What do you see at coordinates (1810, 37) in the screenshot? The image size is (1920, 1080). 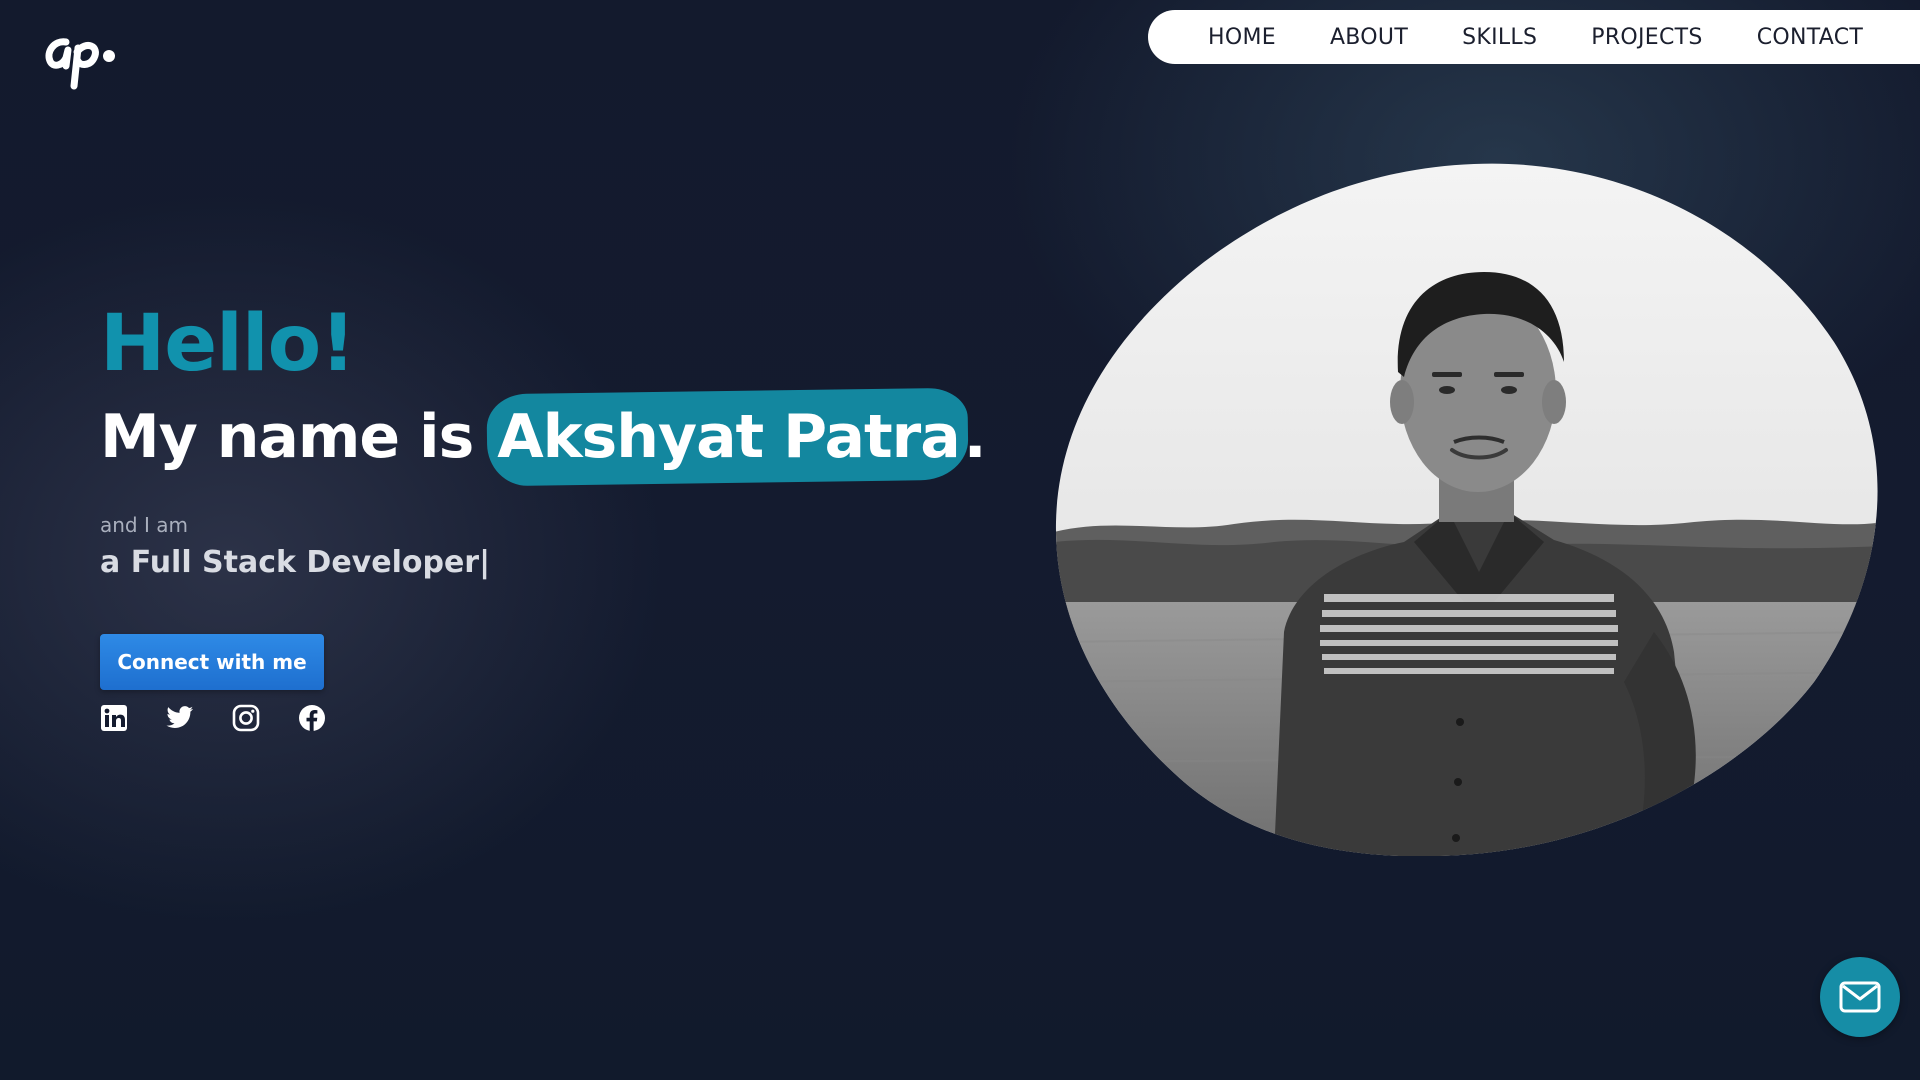 I see `nav-contact: CONTACT` at bounding box center [1810, 37].